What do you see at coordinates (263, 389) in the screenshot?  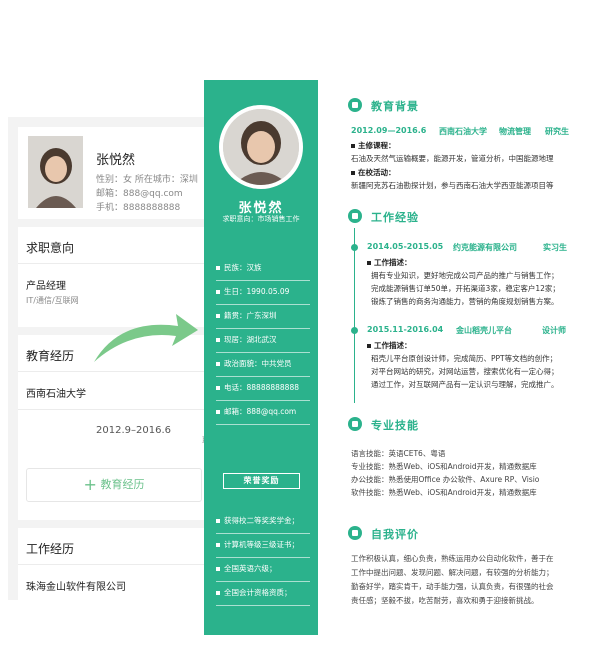 I see `info-phone: 电话：88888888888` at bounding box center [263, 389].